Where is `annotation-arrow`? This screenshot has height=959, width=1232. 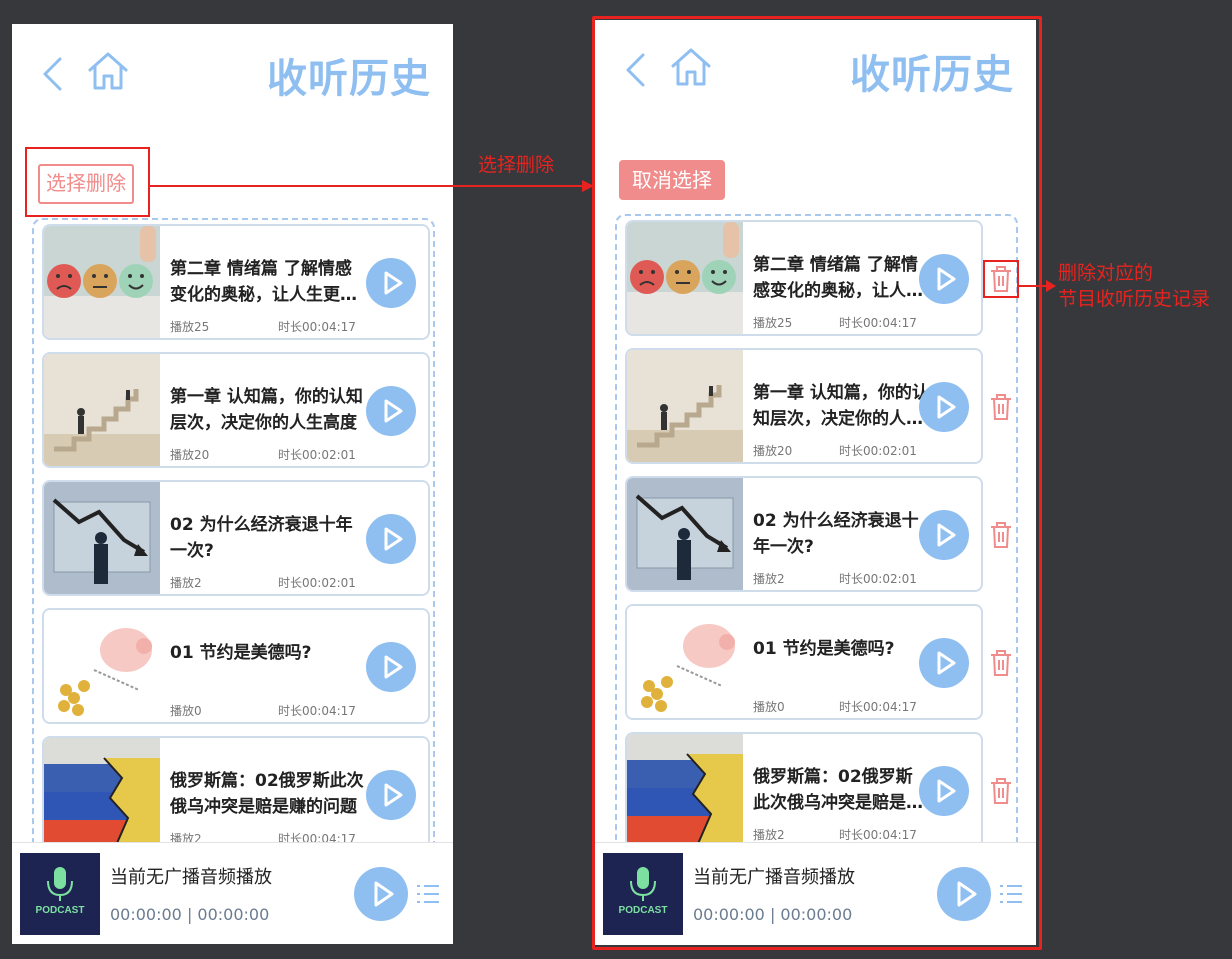
annotation-arrow is located at coordinates (372, 186).